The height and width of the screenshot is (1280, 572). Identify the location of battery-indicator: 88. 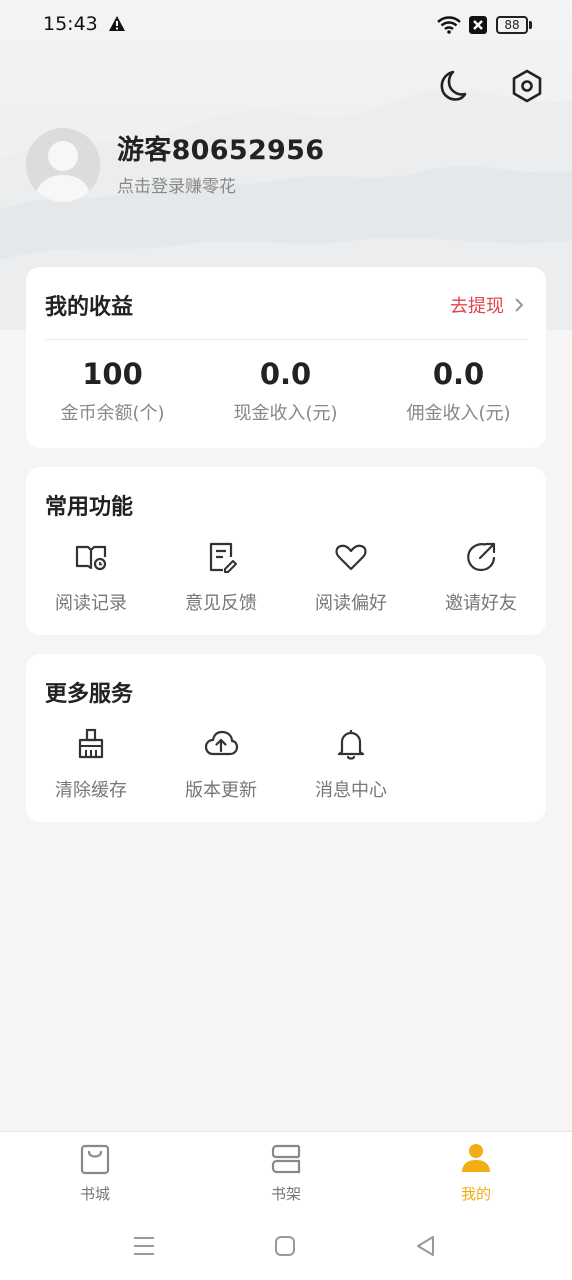
(514, 25).